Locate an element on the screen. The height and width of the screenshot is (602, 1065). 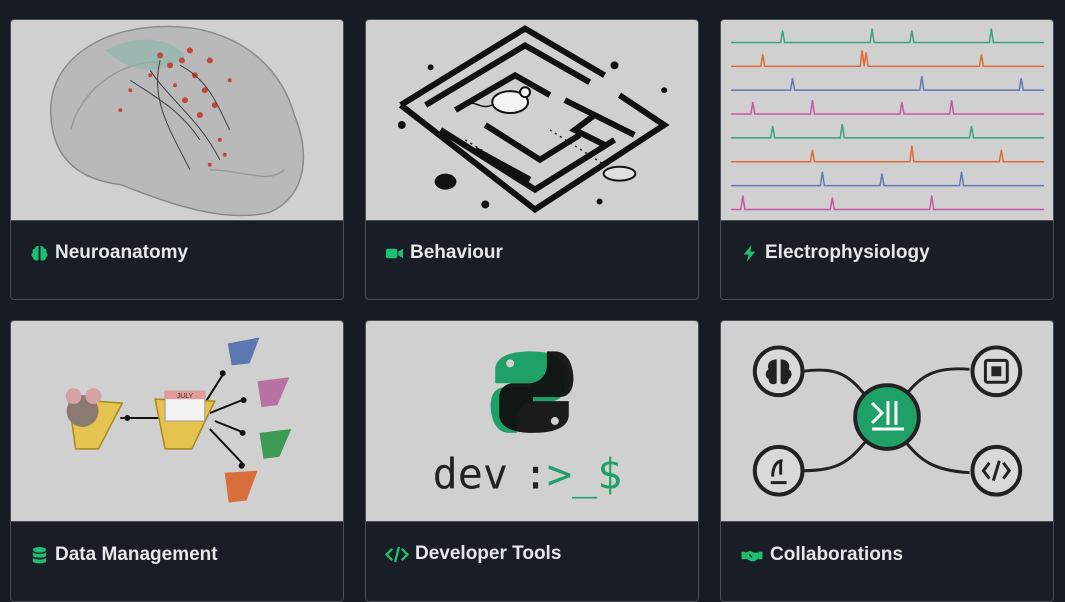
card-caption: Electrophysiology is located at coordinates (835, 253).